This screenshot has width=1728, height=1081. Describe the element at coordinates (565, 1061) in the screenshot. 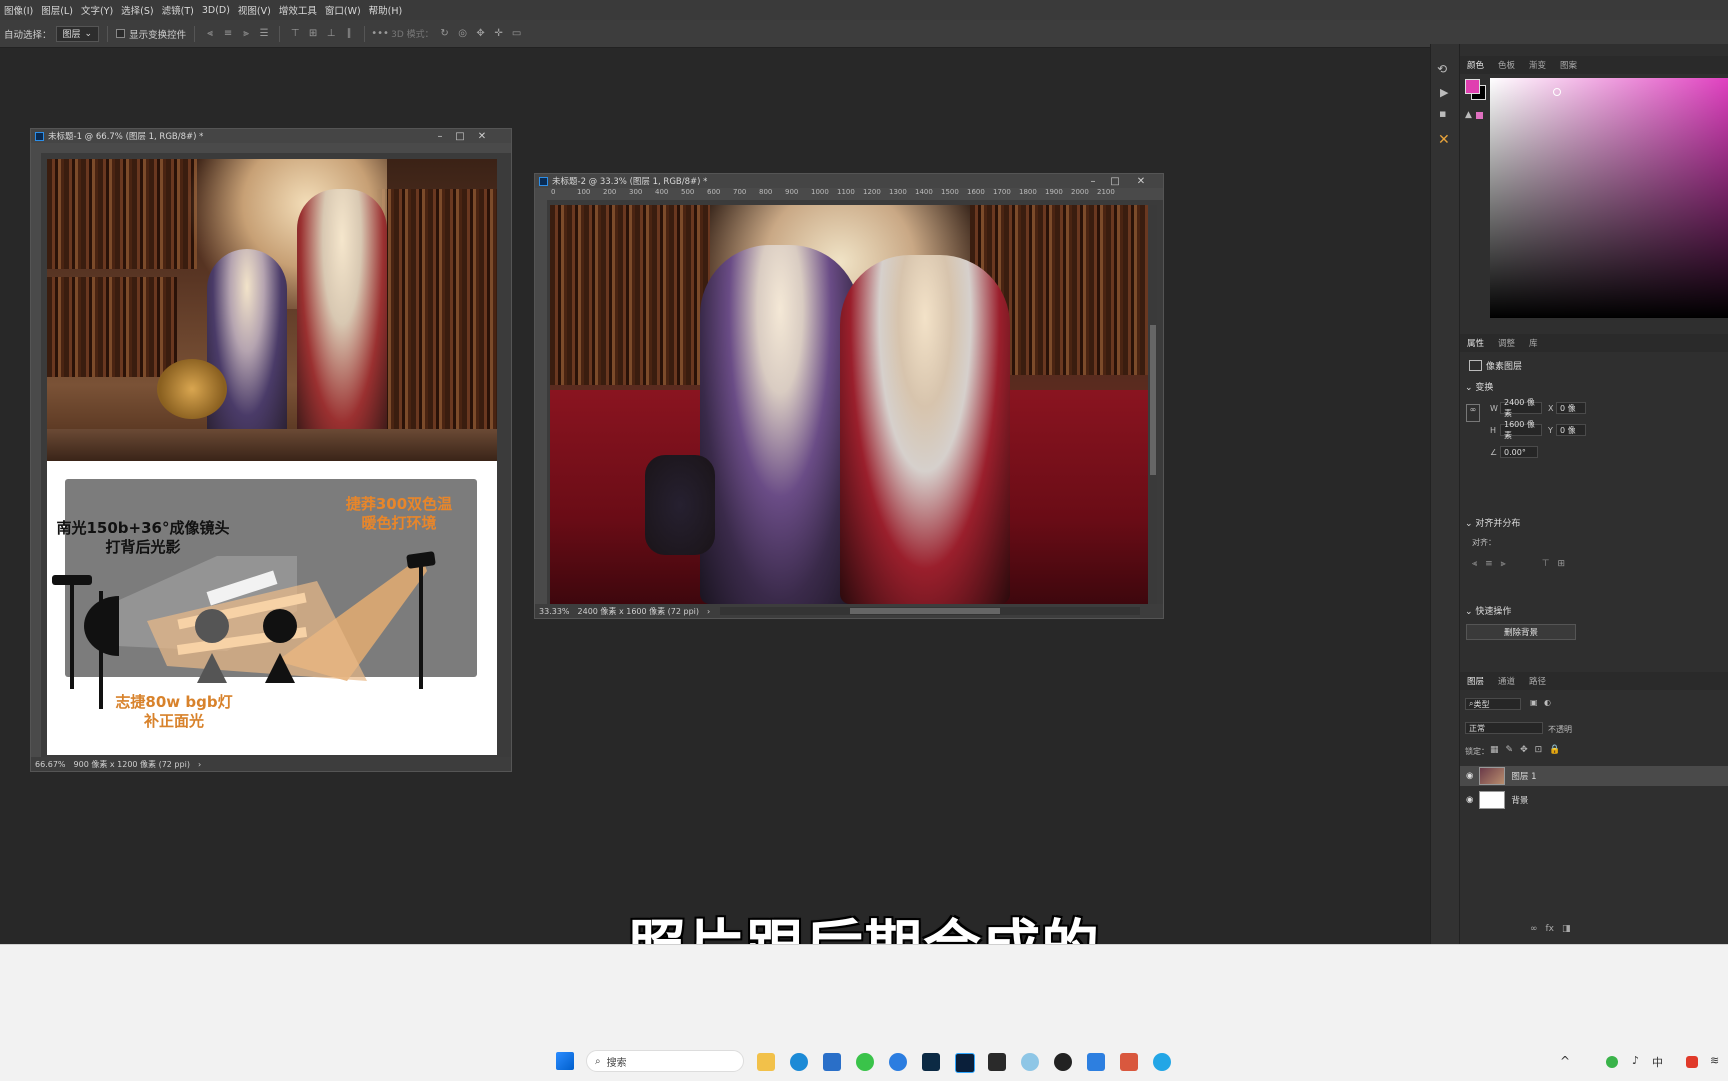

I see `start-icon` at that location.